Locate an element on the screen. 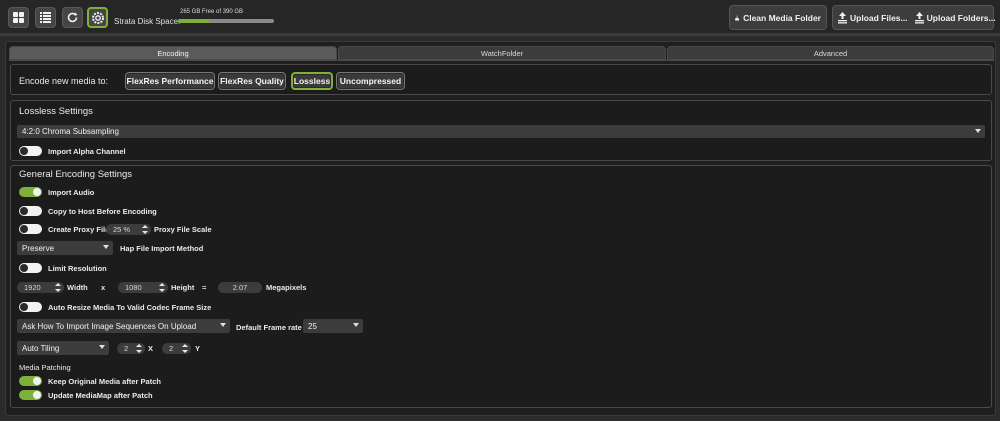 The height and width of the screenshot is (421, 1000). encode-option-label: FlexRes Quality is located at coordinates (252, 81).